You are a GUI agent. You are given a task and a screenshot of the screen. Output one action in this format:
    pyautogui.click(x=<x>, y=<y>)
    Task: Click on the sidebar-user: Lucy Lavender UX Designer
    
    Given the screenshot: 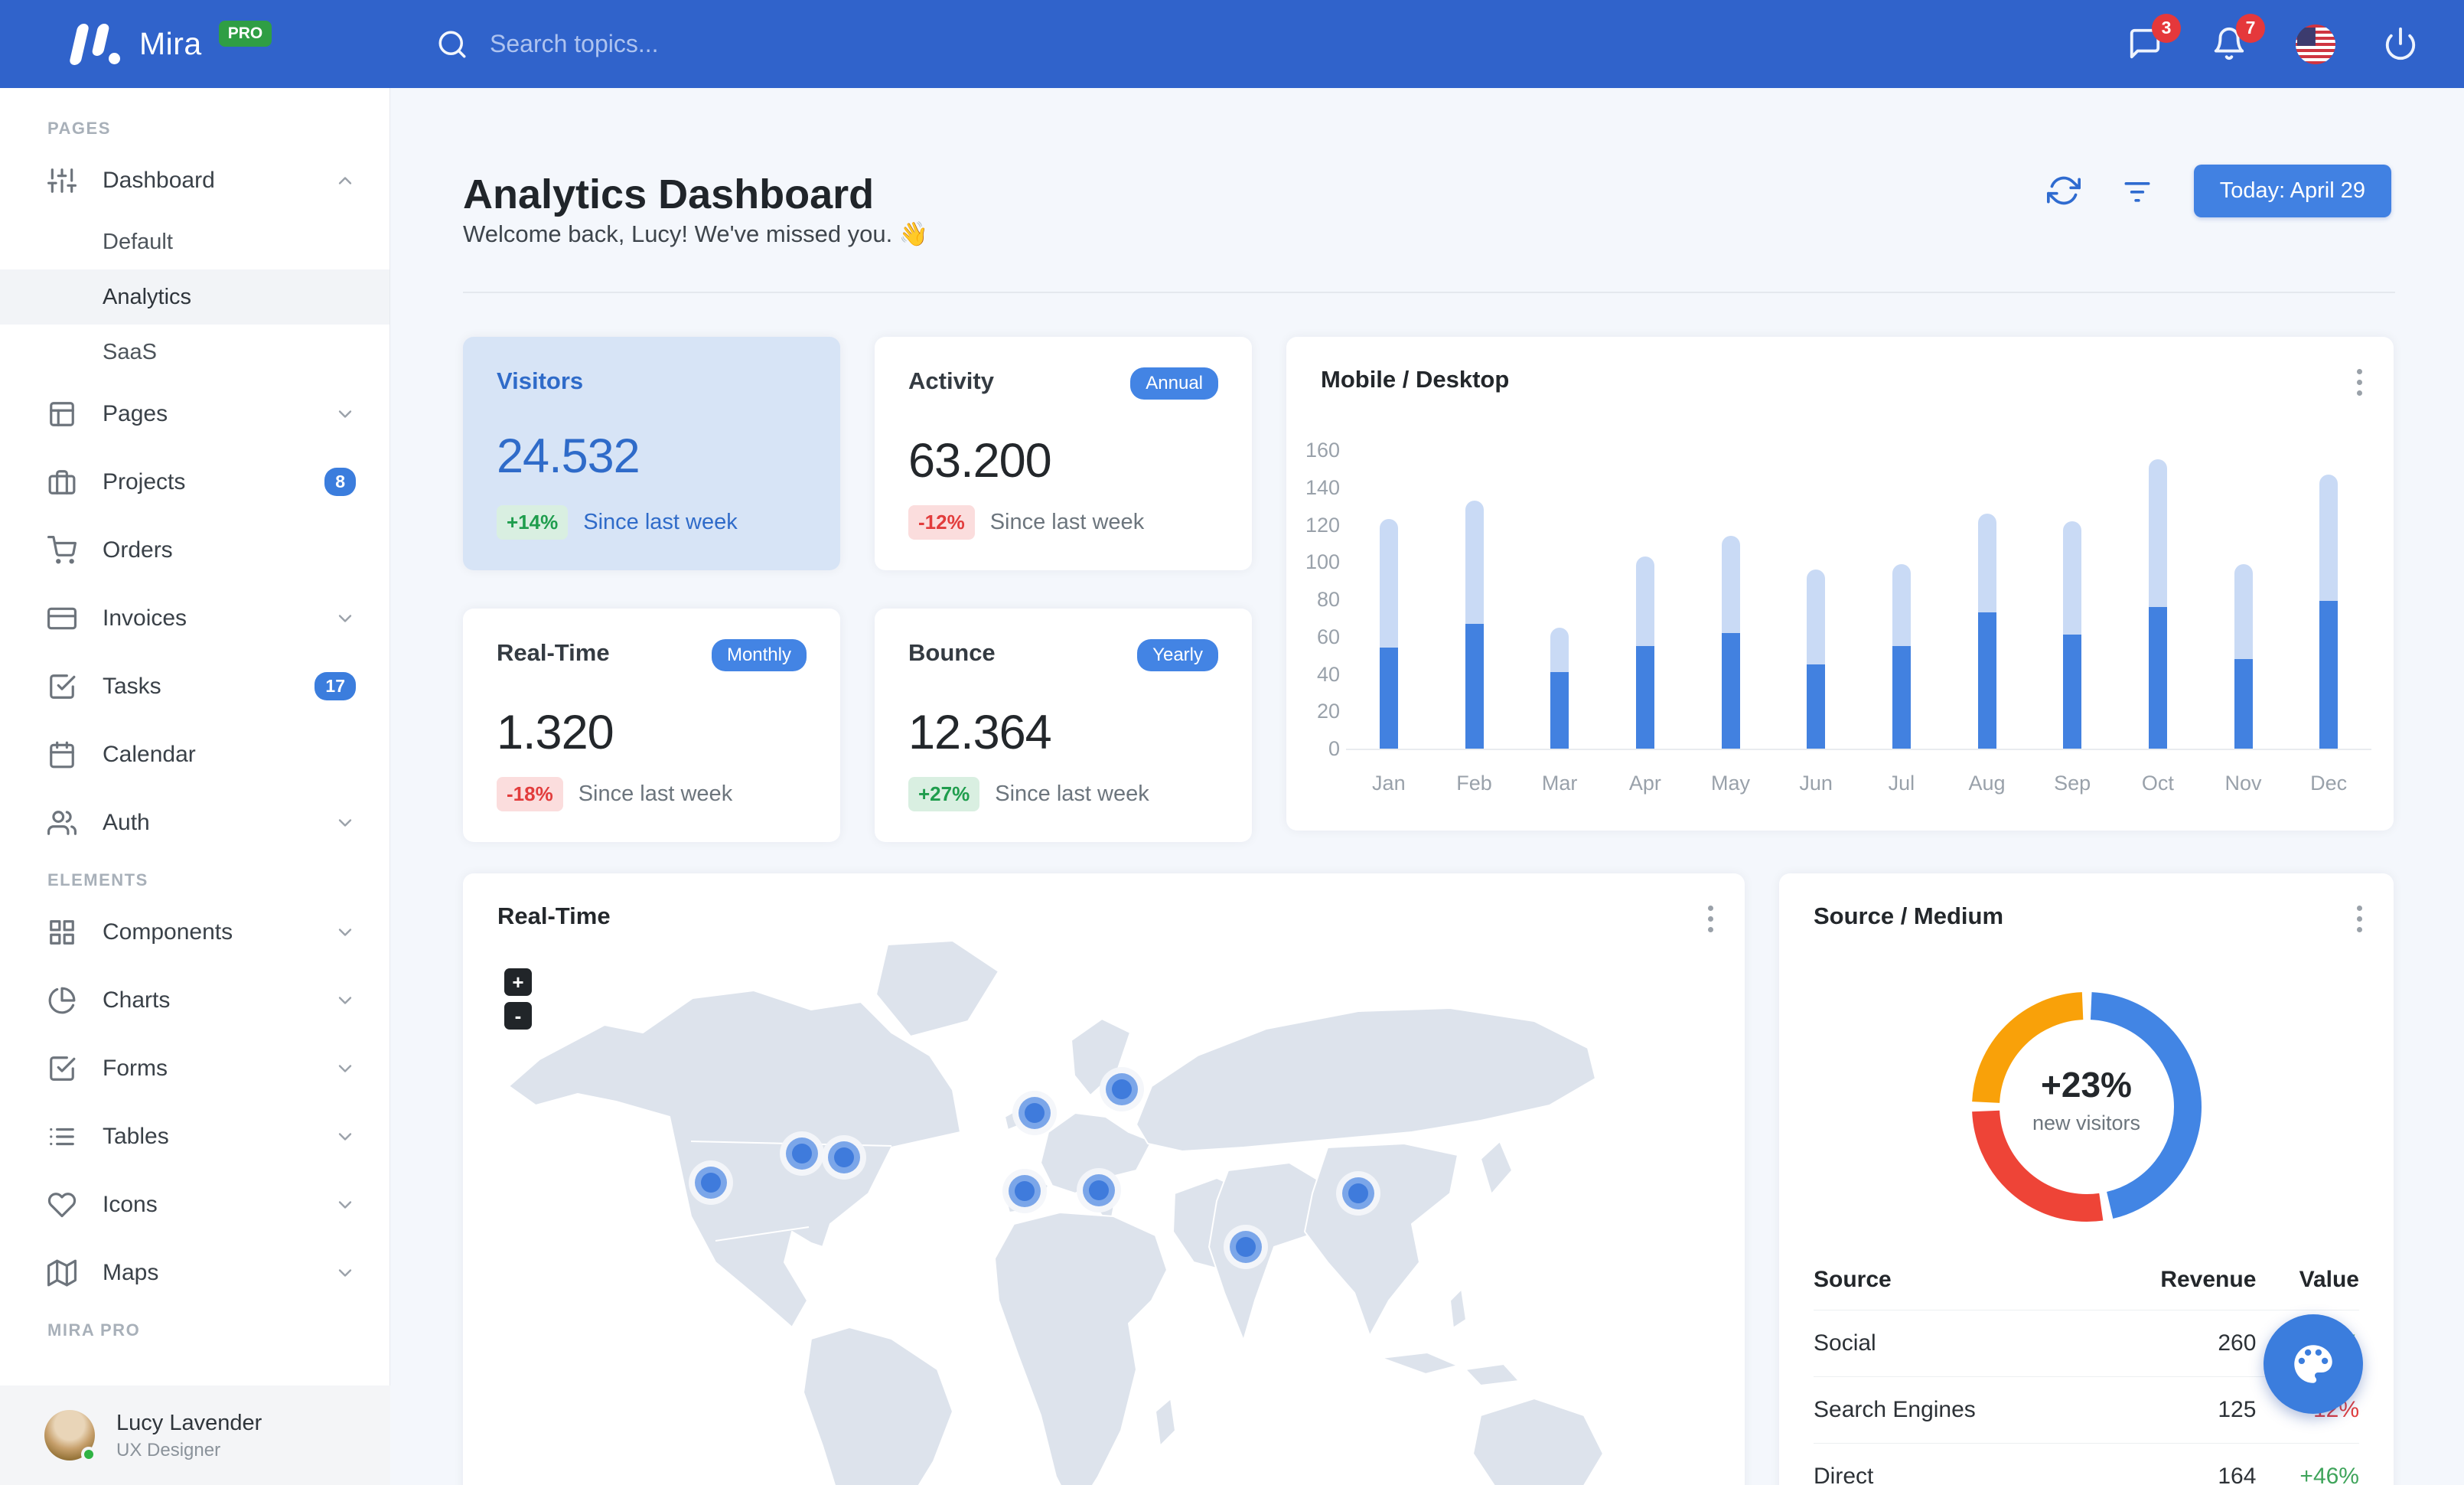 What is the action you would take?
    pyautogui.click(x=195, y=1435)
    